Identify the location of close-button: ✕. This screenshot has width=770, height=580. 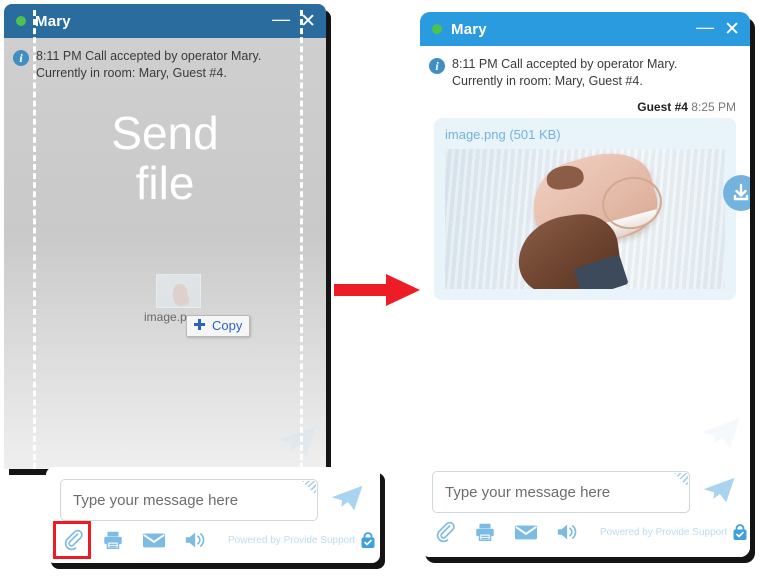
(732, 29).